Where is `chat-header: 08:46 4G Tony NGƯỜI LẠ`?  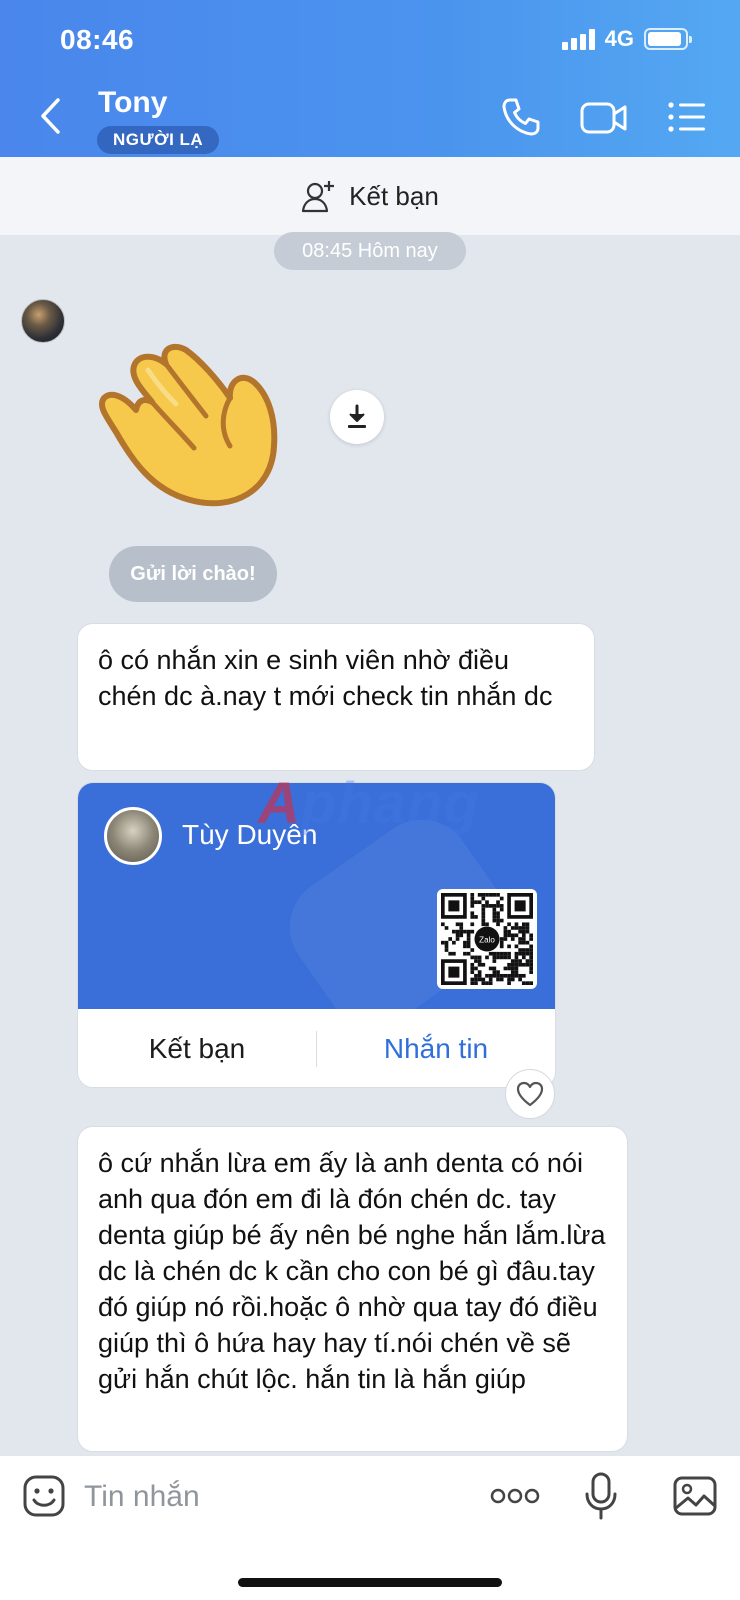
chat-header: 08:46 4G Tony NGƯỜI LẠ is located at coordinates (370, 78).